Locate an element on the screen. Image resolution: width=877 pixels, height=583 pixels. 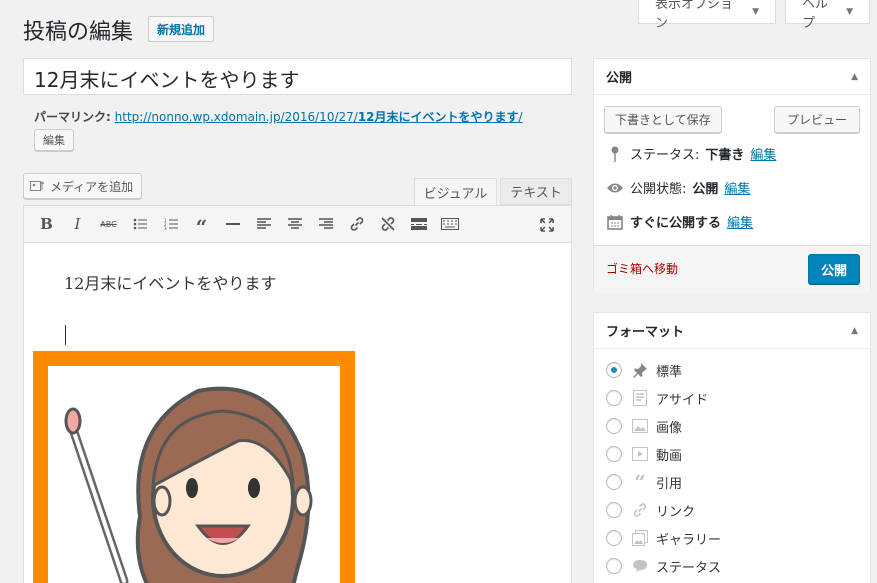
format-option-label: 引用 is located at coordinates (669, 484).